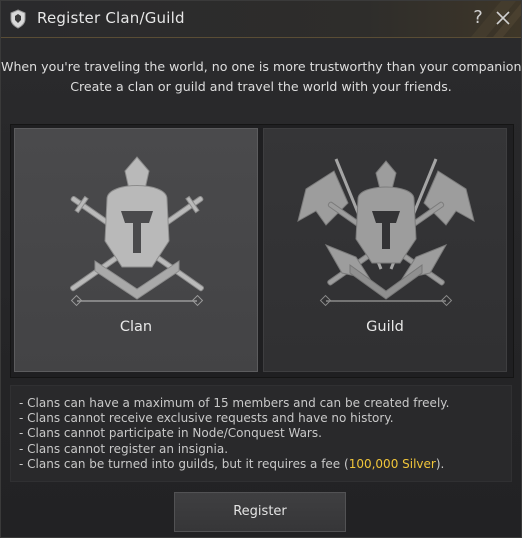 The width and height of the screenshot is (522, 538). I want to click on clan-label: Clan, so click(136, 327).